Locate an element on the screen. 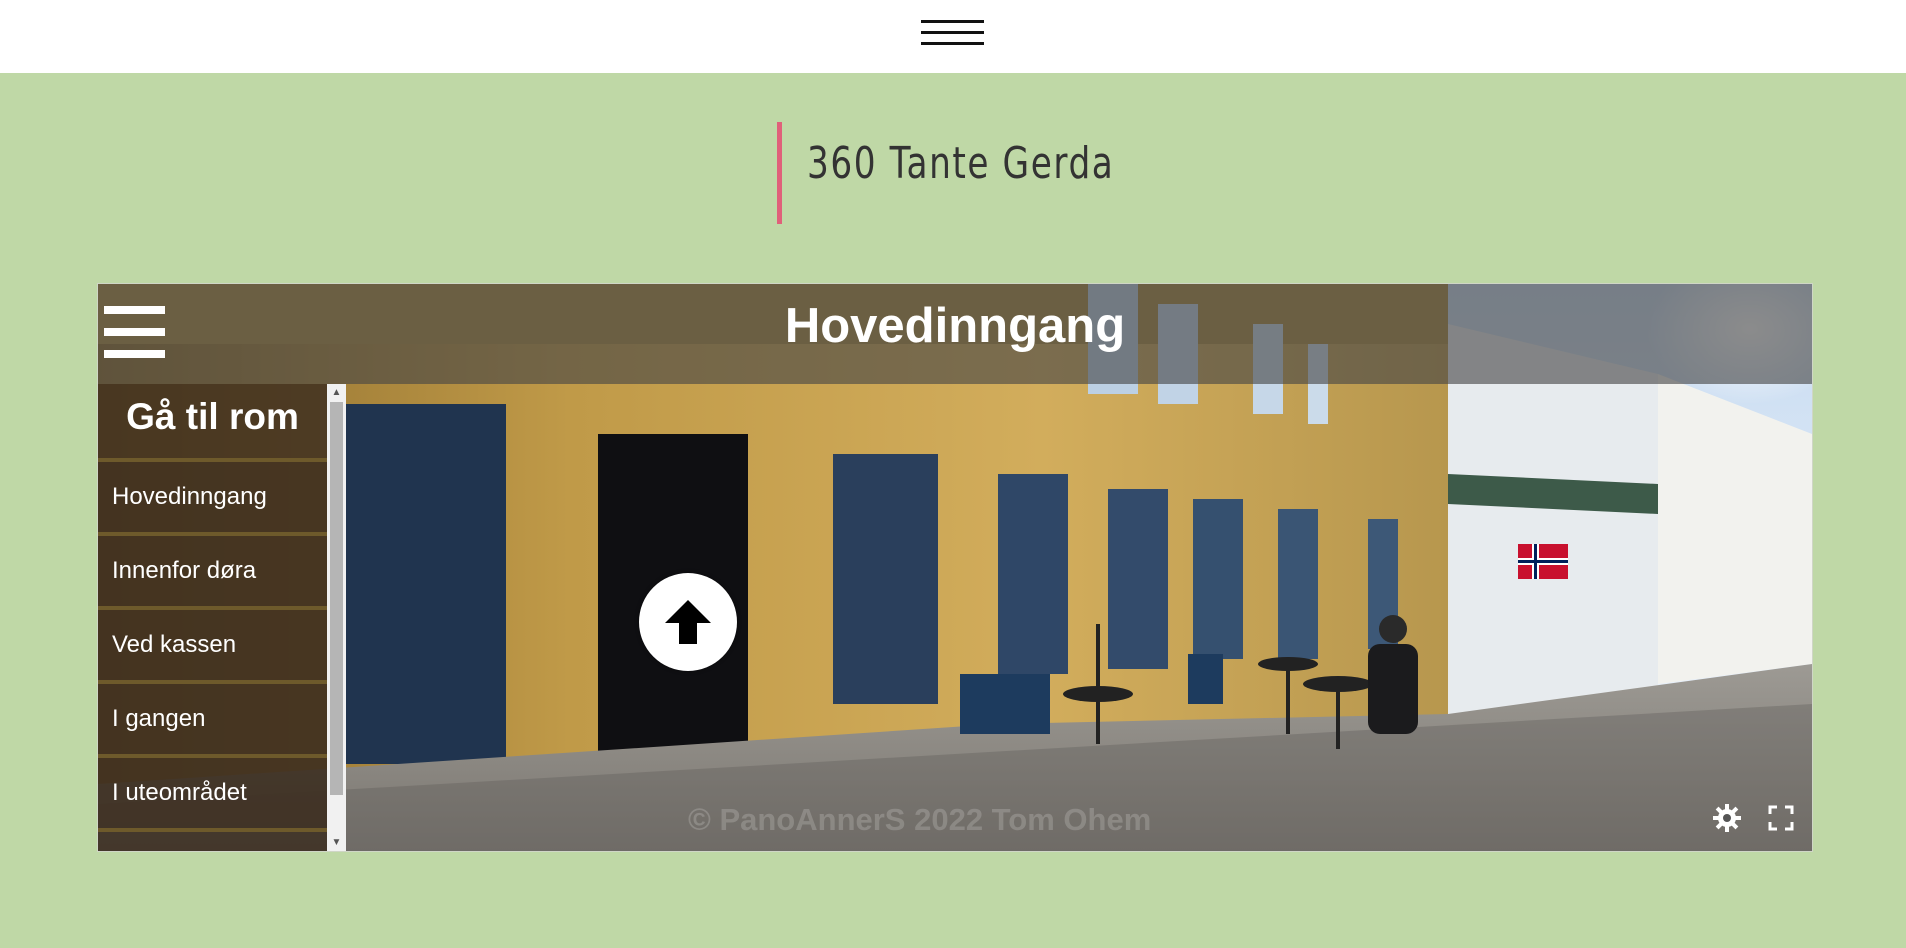  room-list-heading: Gå til rom is located at coordinates (212, 416).